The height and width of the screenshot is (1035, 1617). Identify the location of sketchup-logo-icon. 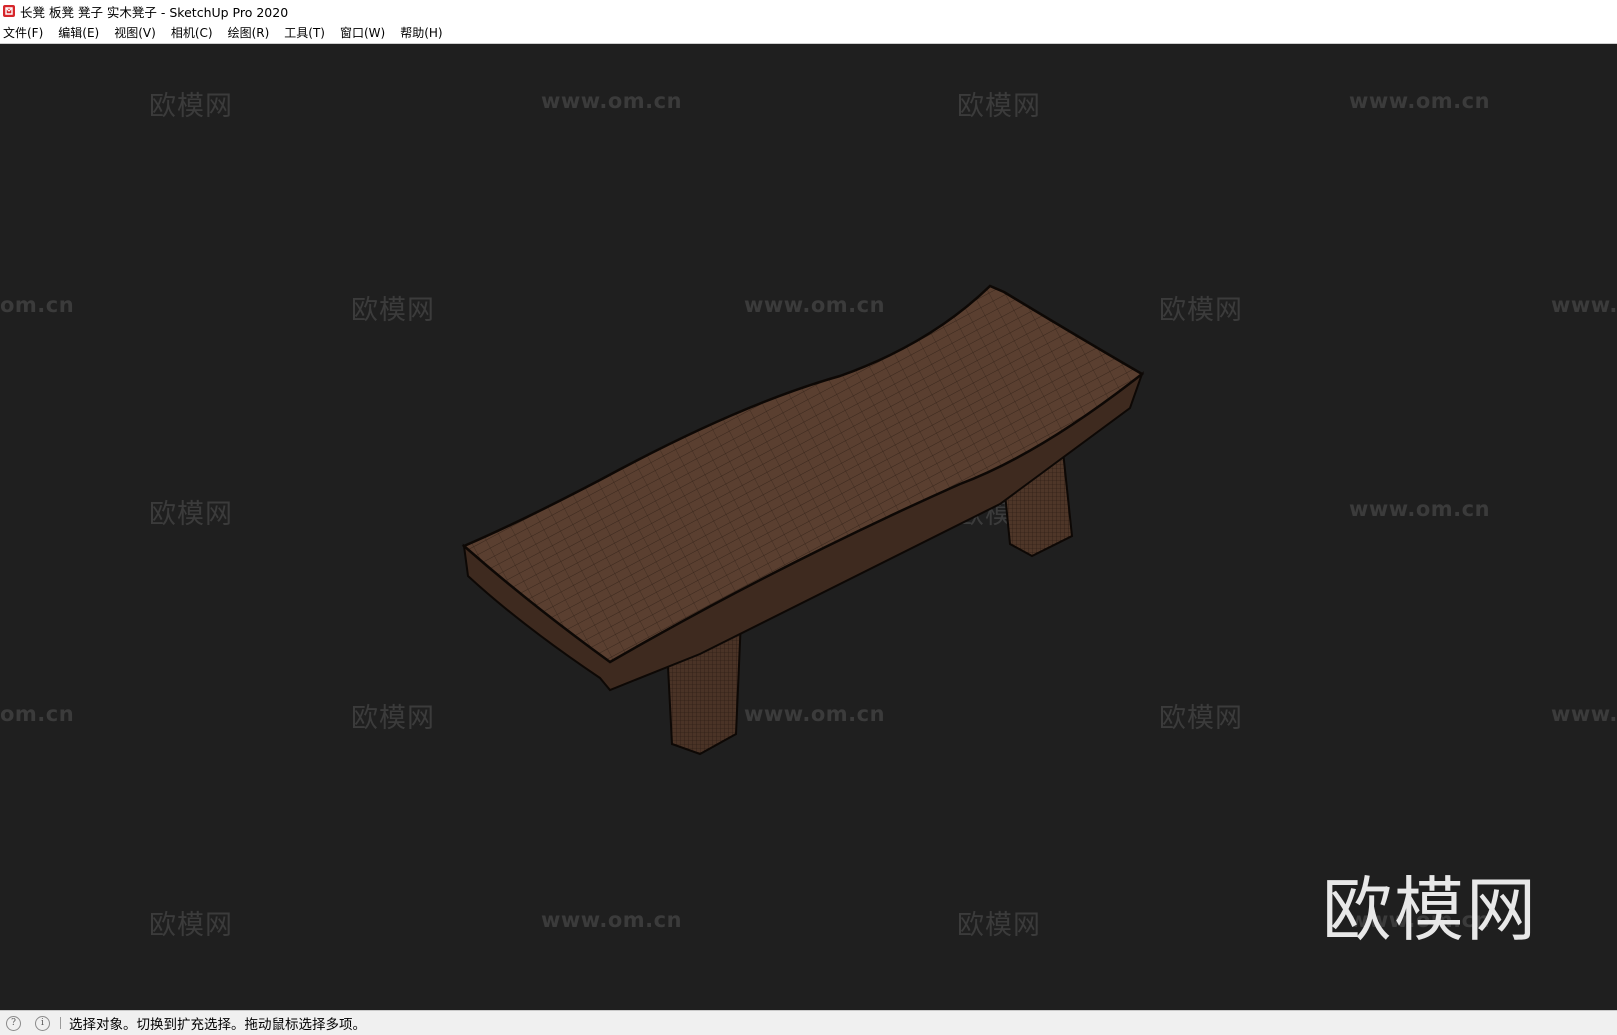
(9, 11).